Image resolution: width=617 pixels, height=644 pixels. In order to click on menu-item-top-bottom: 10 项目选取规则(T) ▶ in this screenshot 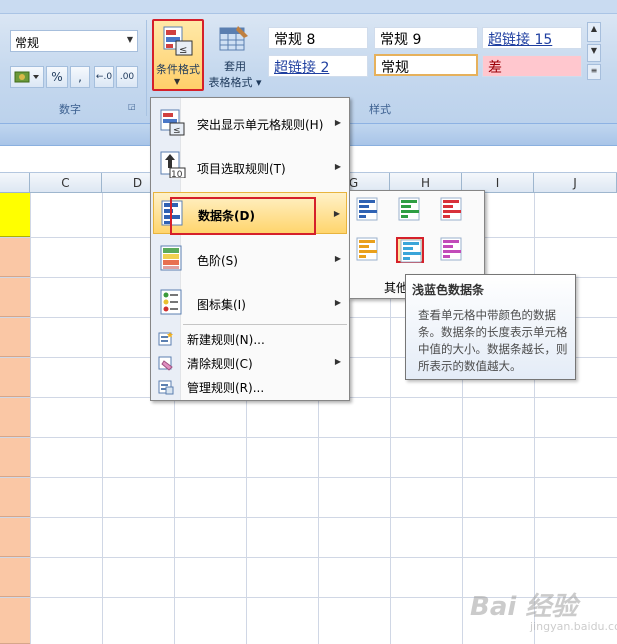, I will do `click(250, 167)`.